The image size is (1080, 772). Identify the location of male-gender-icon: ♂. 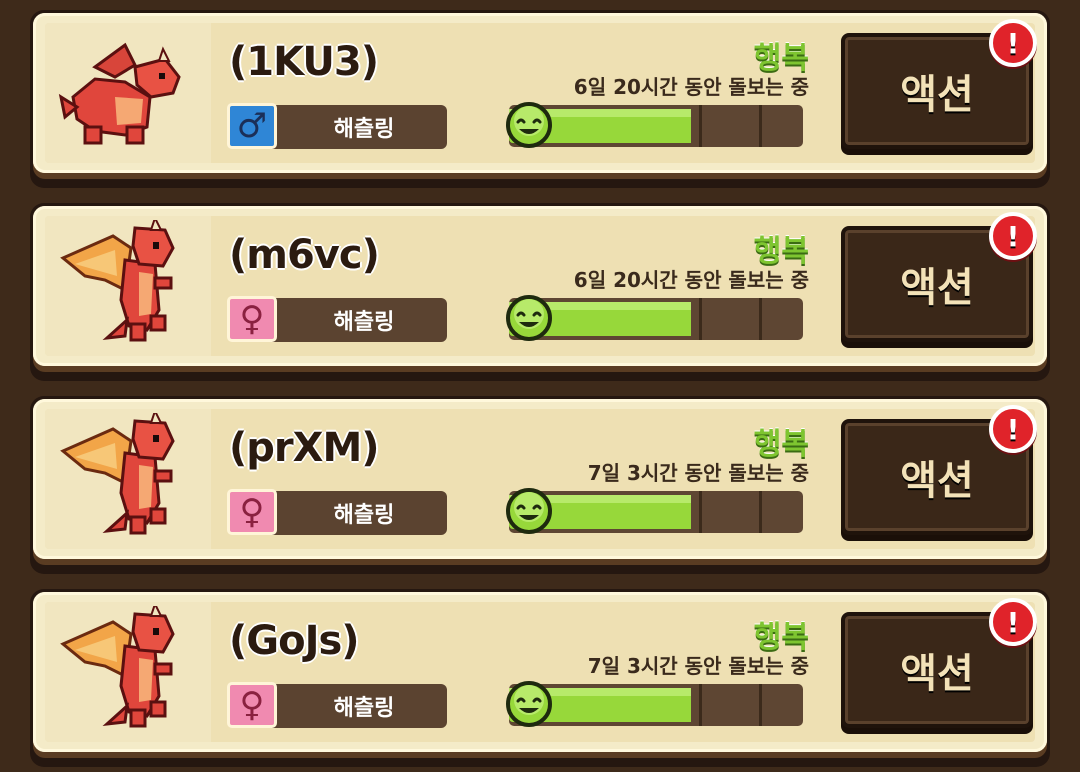
(252, 126).